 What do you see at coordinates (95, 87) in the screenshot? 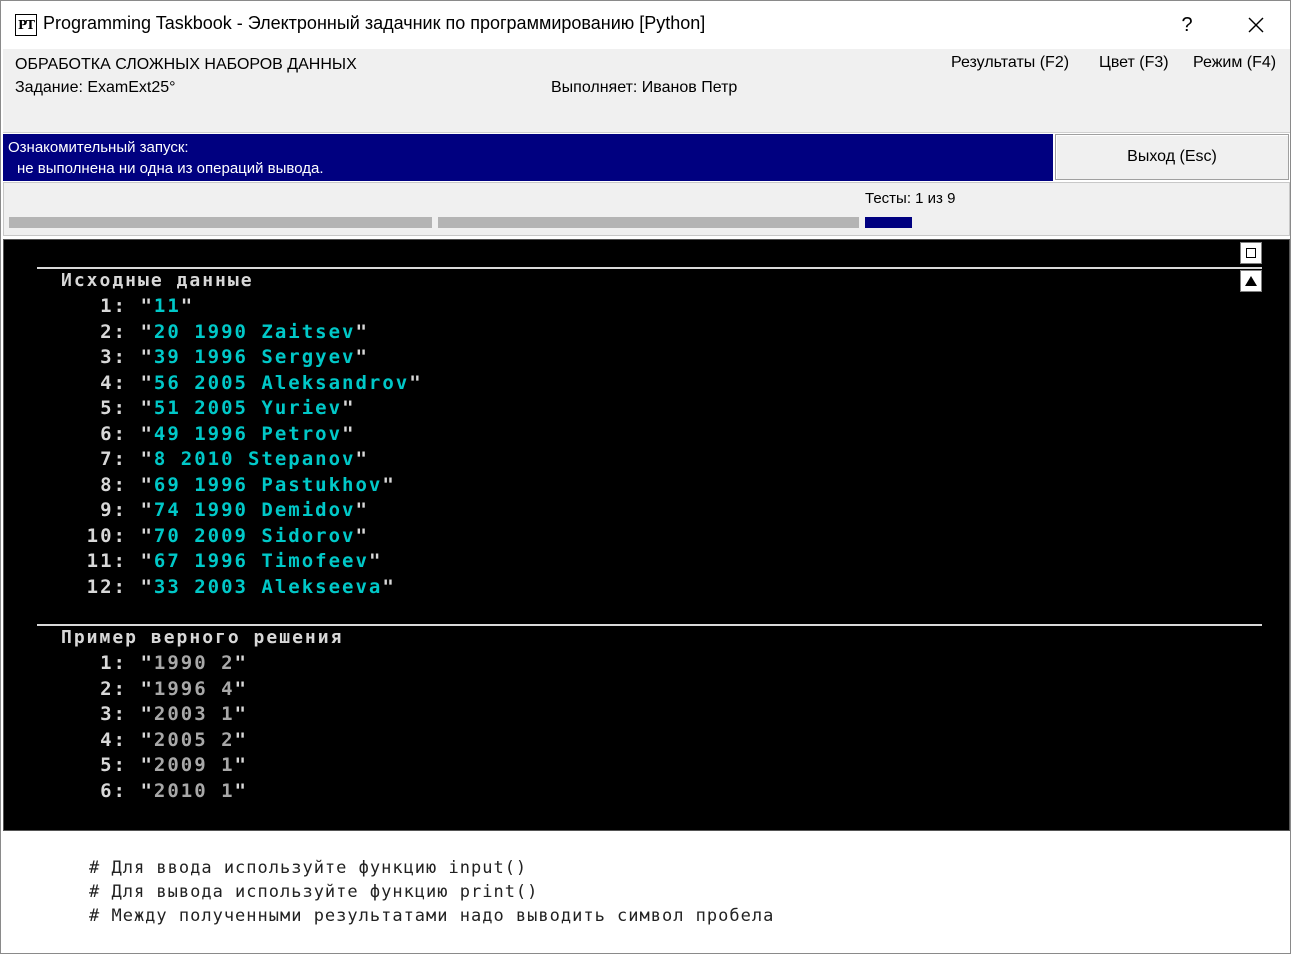
I see `task-name: Задание: ExamExt25°` at bounding box center [95, 87].